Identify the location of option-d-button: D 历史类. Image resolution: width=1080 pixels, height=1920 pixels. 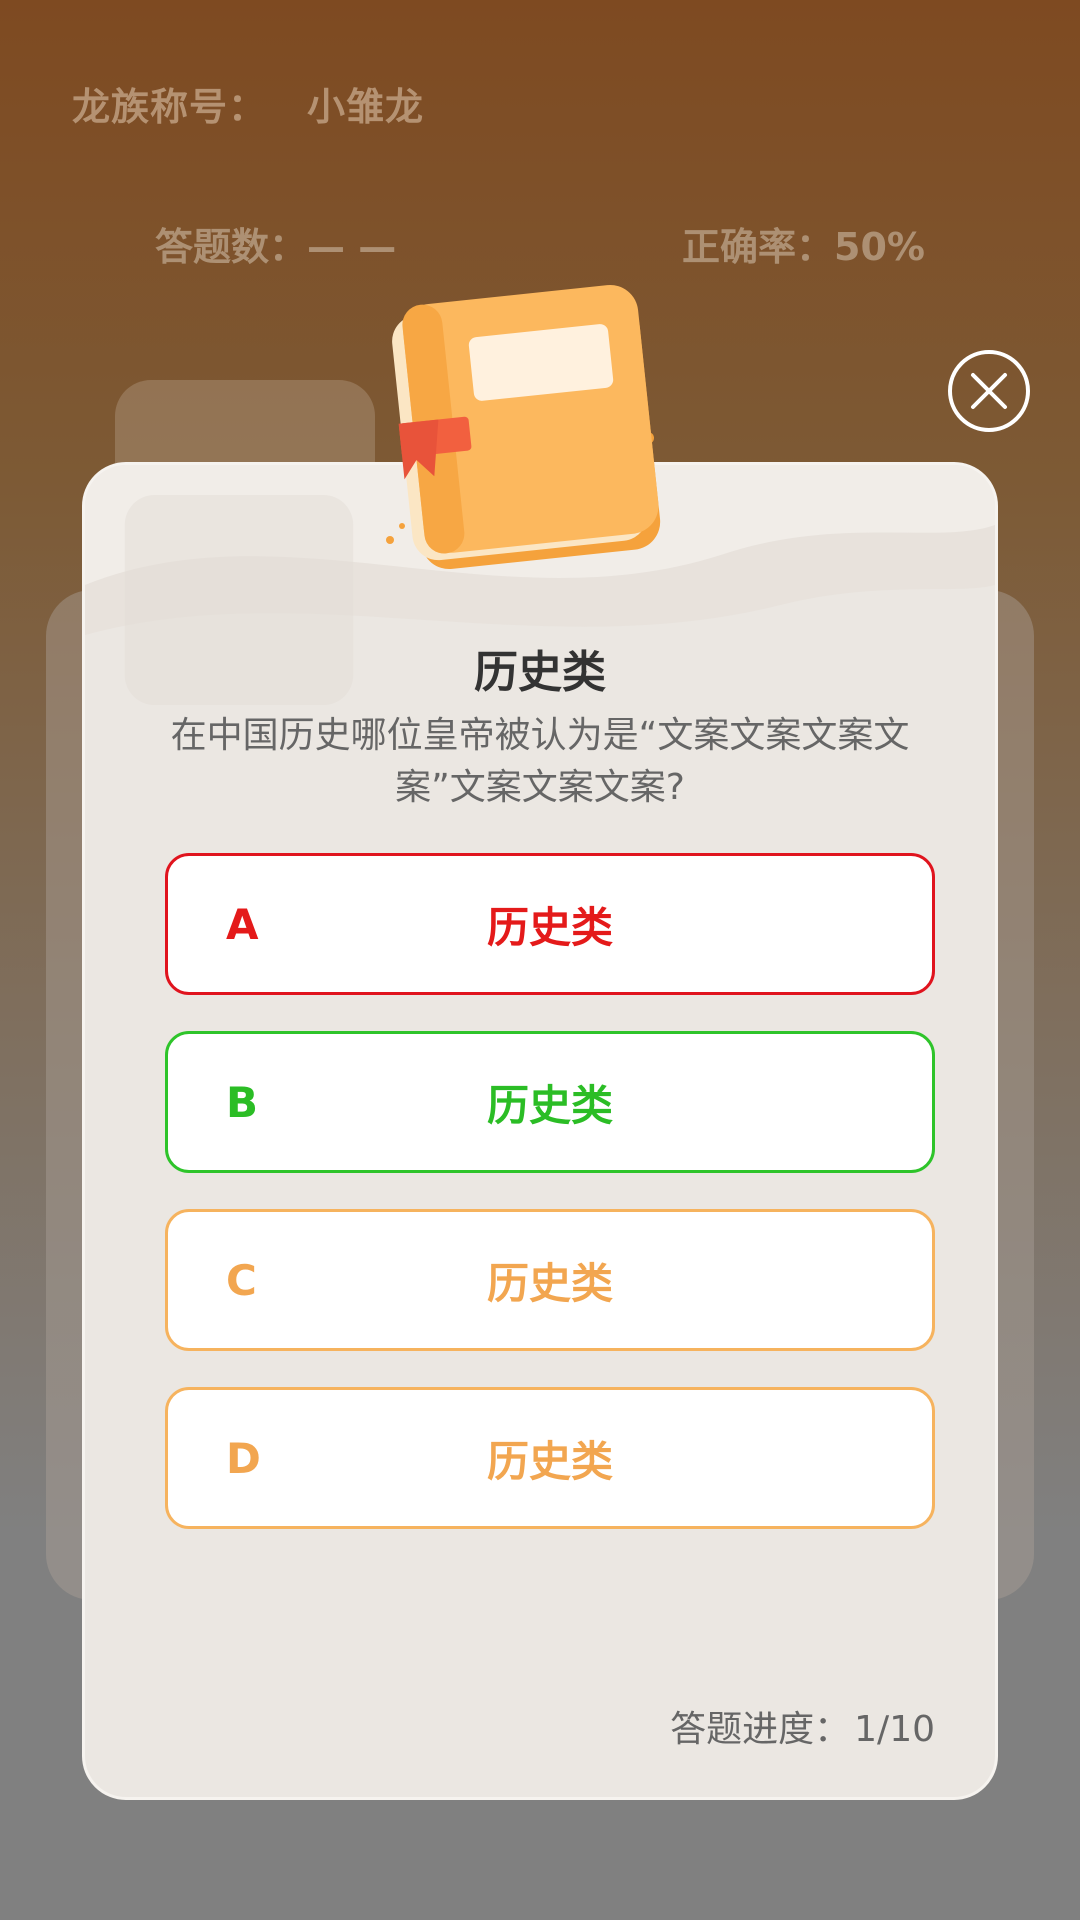
(550, 1458).